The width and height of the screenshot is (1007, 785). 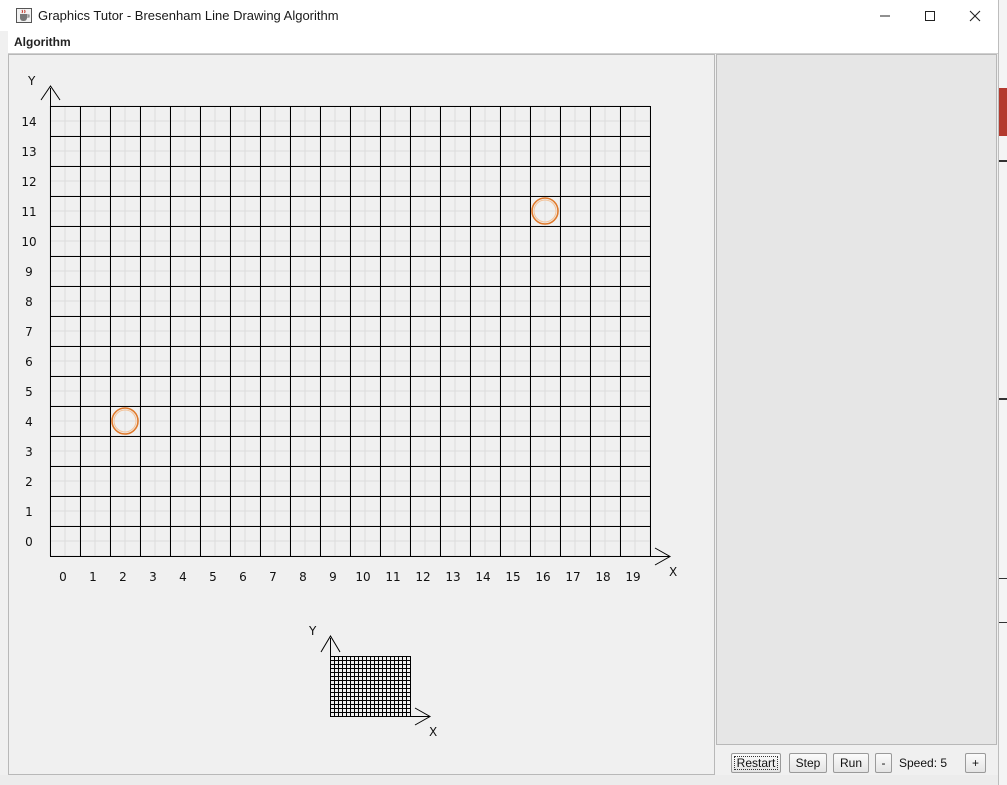 What do you see at coordinates (362, 577) in the screenshot?
I see `x-tick-label: 10` at bounding box center [362, 577].